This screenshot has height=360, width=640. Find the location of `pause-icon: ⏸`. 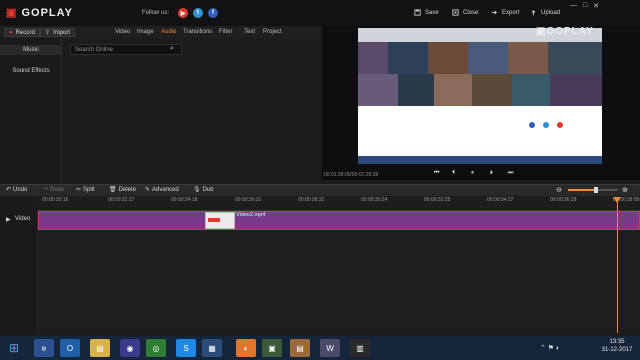

pause-icon: ⏸ is located at coordinates (475, 174).